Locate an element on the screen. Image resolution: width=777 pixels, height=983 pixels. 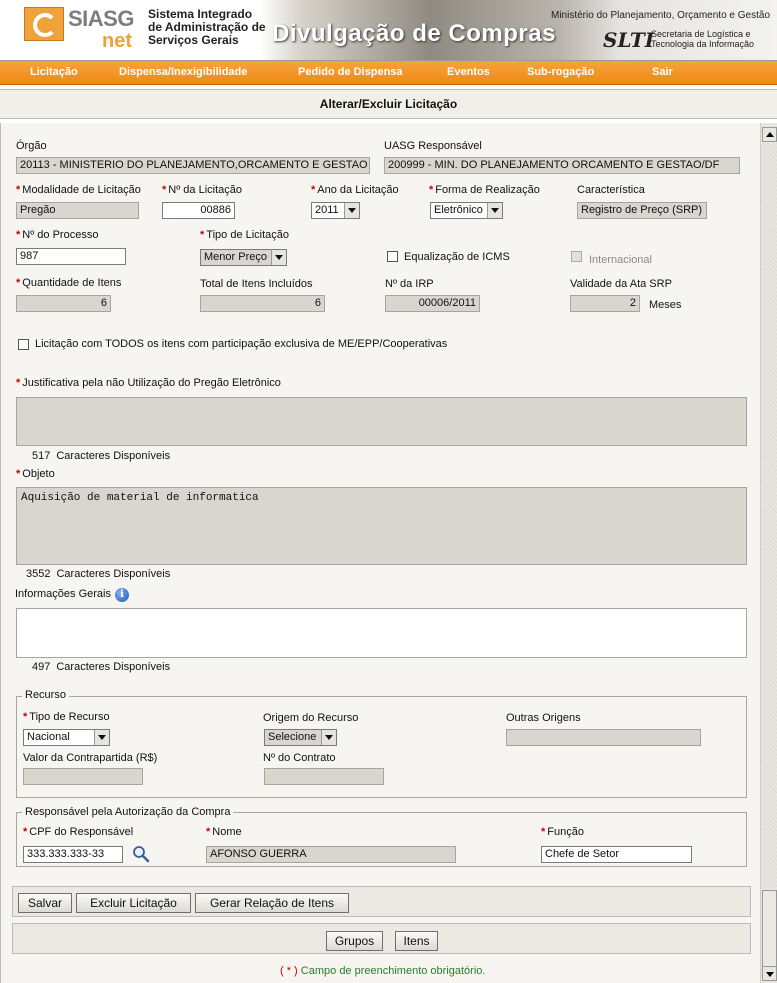
grupos-button: Grupos is located at coordinates (354, 941).